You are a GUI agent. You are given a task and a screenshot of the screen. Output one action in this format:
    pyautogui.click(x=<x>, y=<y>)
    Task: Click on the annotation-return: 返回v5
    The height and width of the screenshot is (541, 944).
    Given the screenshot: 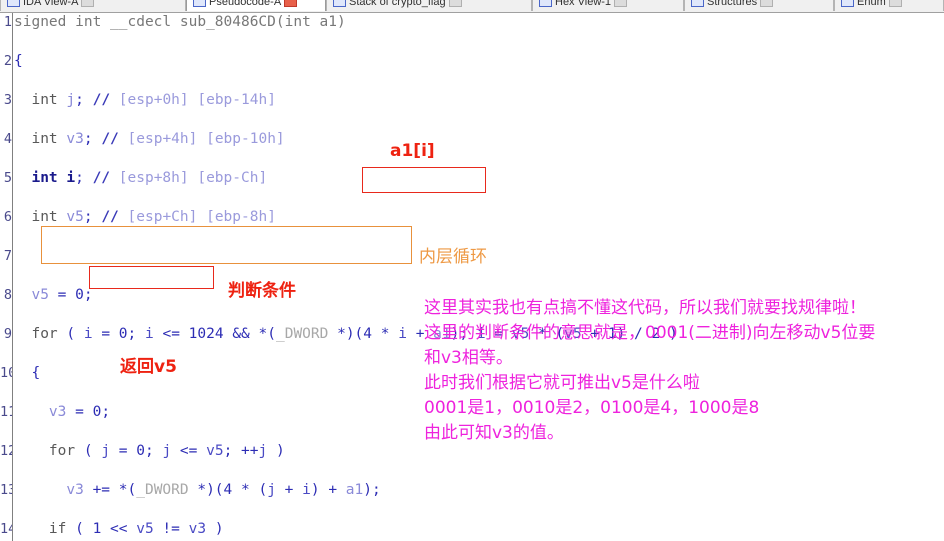 What is the action you would take?
    pyautogui.click(x=148, y=367)
    